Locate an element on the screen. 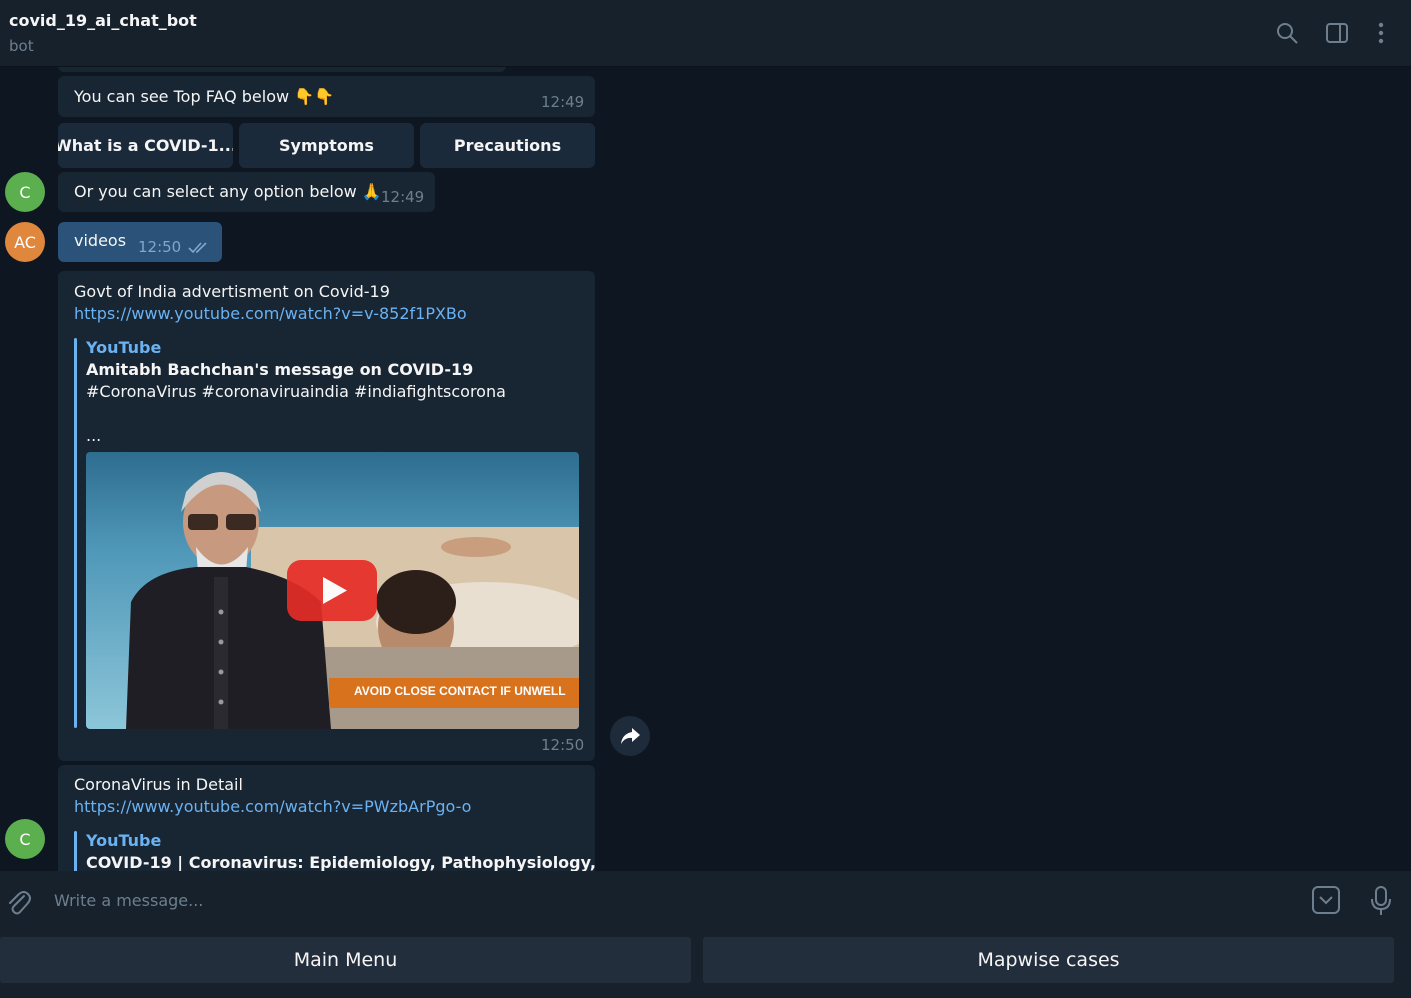 The image size is (1411, 998). chat-title: covid_19_ai_chat_bot is located at coordinates (103, 20).